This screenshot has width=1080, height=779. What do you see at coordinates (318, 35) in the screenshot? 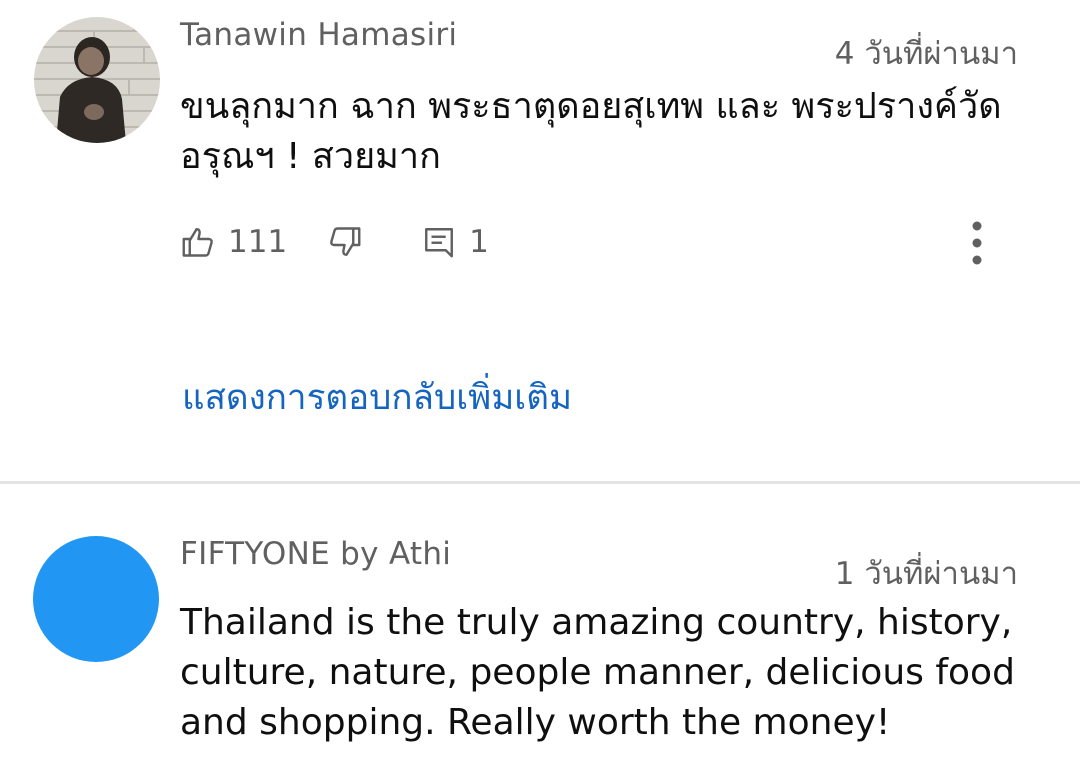
I see `comment-author: Tanawin Hamasiri` at bounding box center [318, 35].